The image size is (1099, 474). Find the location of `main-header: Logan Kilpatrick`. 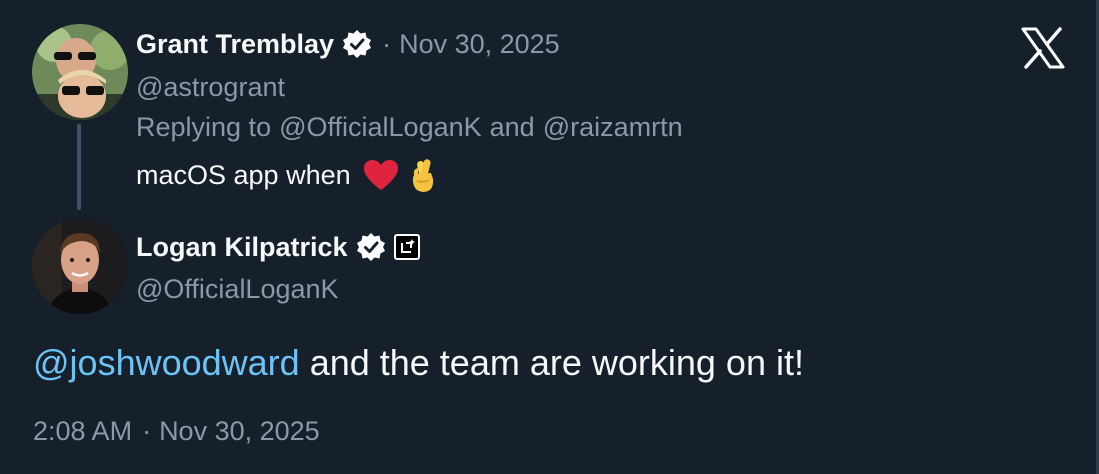

main-header: Logan Kilpatrick is located at coordinates (278, 247).